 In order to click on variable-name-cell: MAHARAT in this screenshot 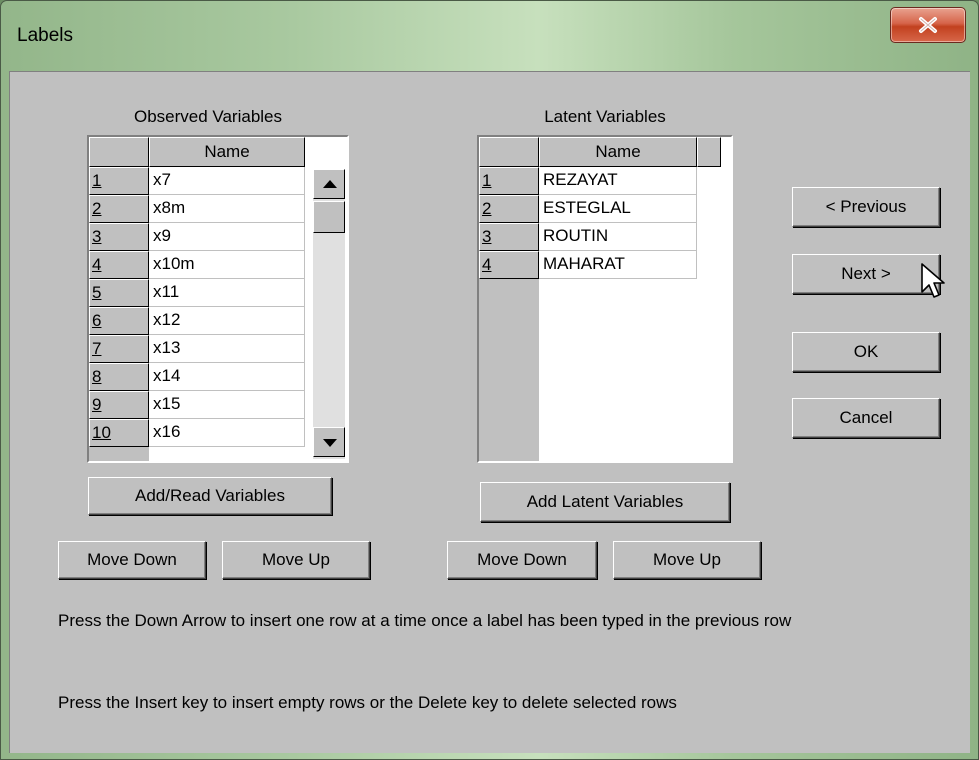, I will do `click(618, 265)`.